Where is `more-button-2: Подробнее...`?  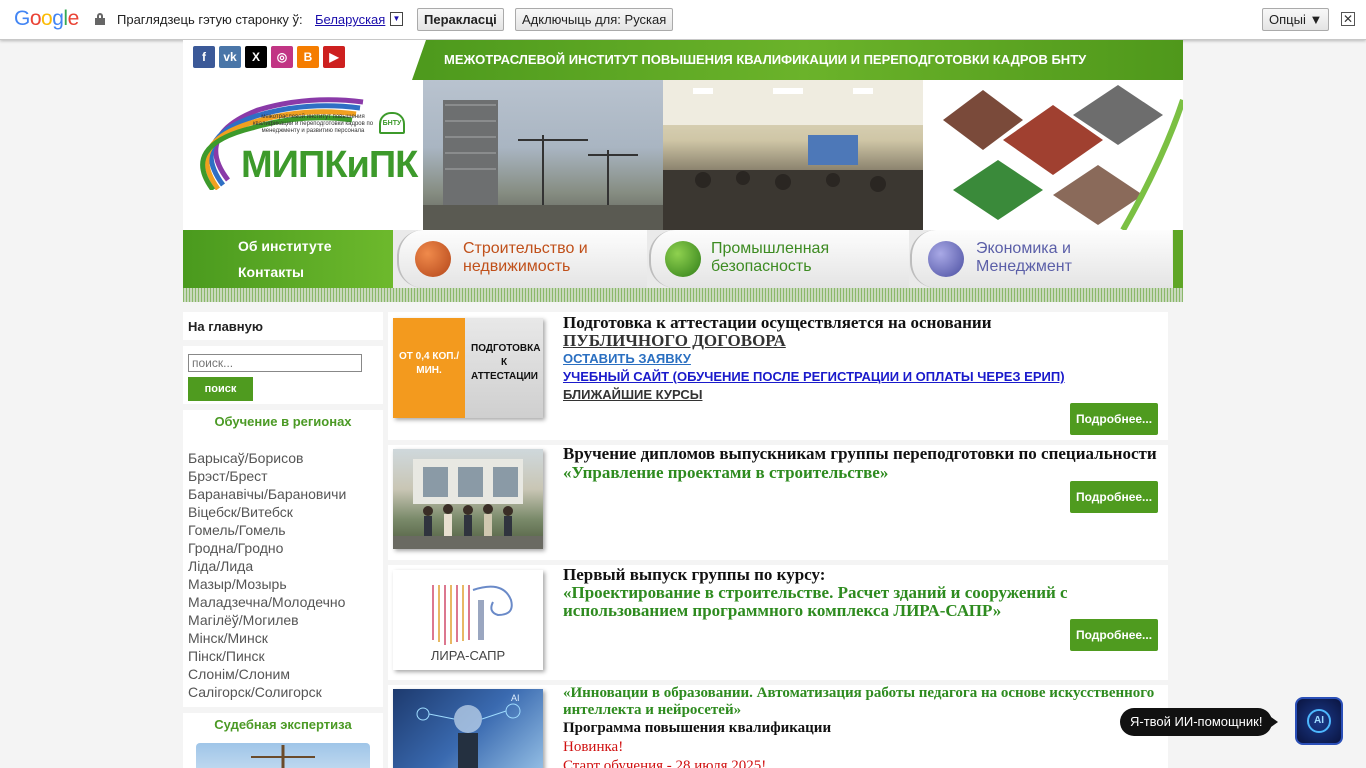
more-button-2: Подробнее... is located at coordinates (1114, 497).